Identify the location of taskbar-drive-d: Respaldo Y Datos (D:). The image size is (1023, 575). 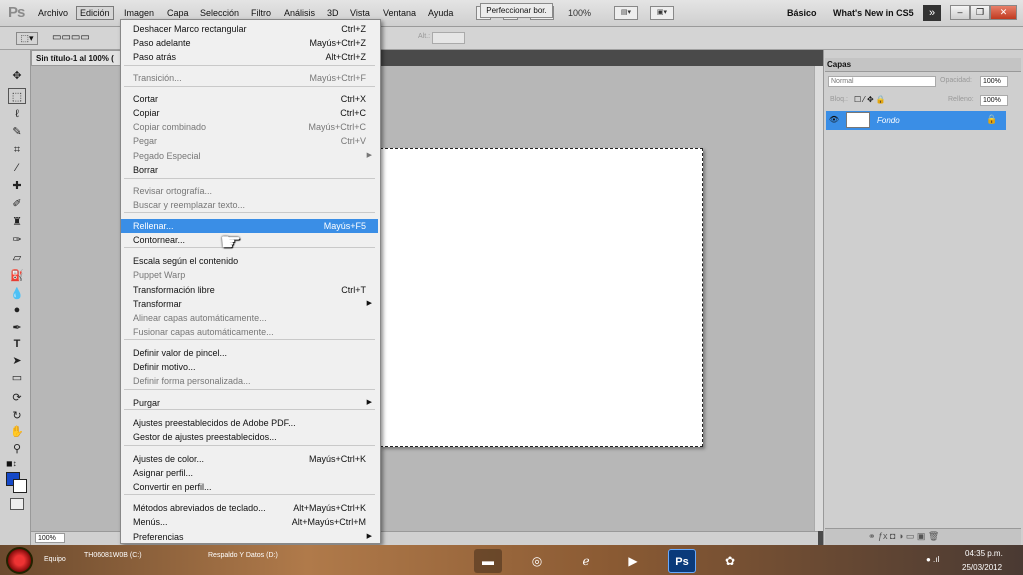
(243, 555).